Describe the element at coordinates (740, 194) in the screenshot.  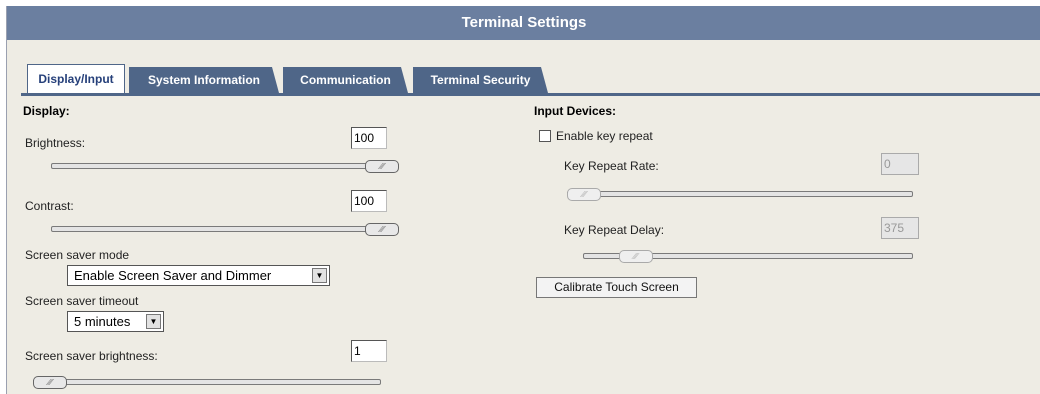
I see `key-repeat-rate-slider` at that location.